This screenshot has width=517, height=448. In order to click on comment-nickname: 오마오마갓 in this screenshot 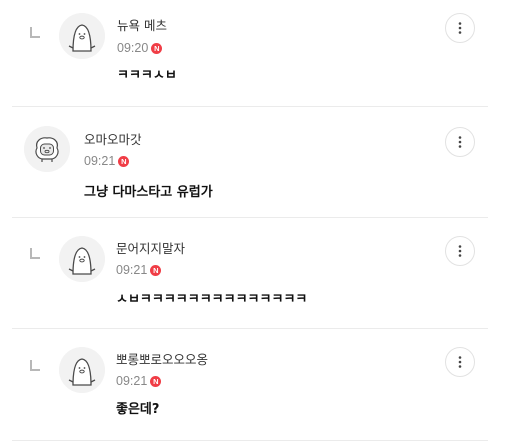, I will do `click(113, 140)`.